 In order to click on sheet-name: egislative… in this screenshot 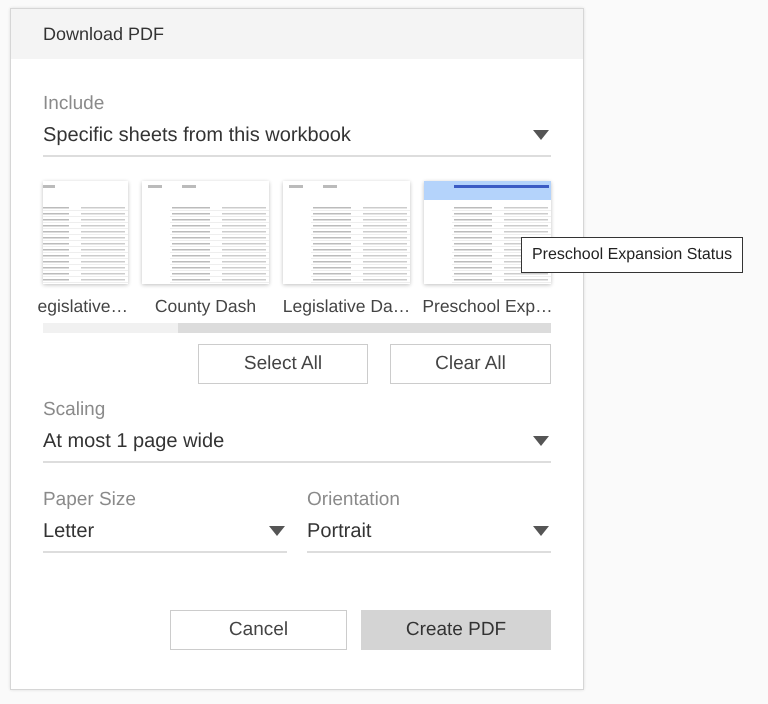, I will do `click(83, 306)`.